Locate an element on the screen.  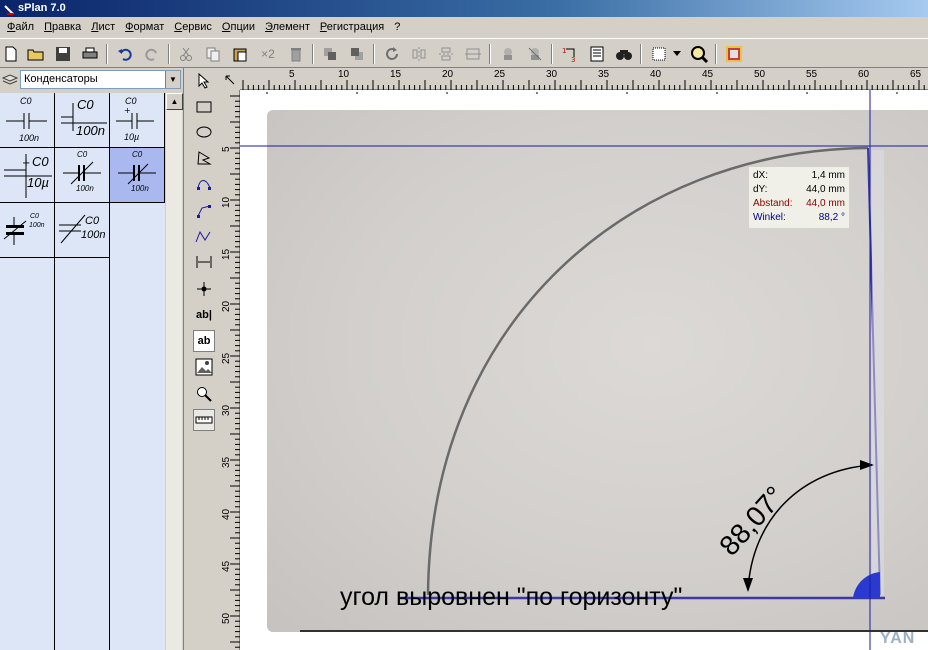
menu-service: Сервис is located at coordinates (193, 27).